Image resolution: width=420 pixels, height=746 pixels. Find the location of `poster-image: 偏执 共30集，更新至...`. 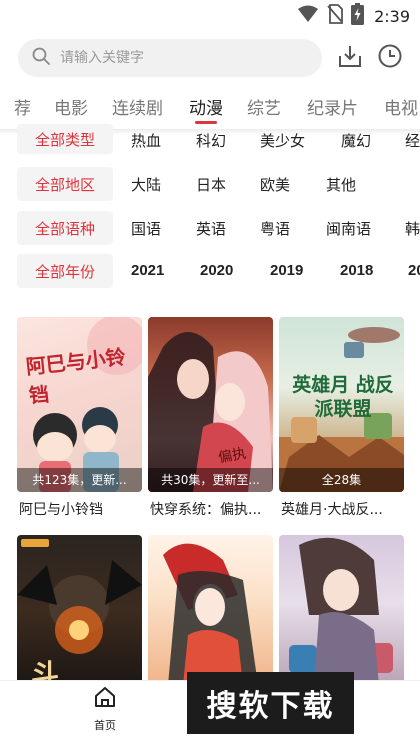

poster-image: 偏执 共30集，更新至... is located at coordinates (210, 404).